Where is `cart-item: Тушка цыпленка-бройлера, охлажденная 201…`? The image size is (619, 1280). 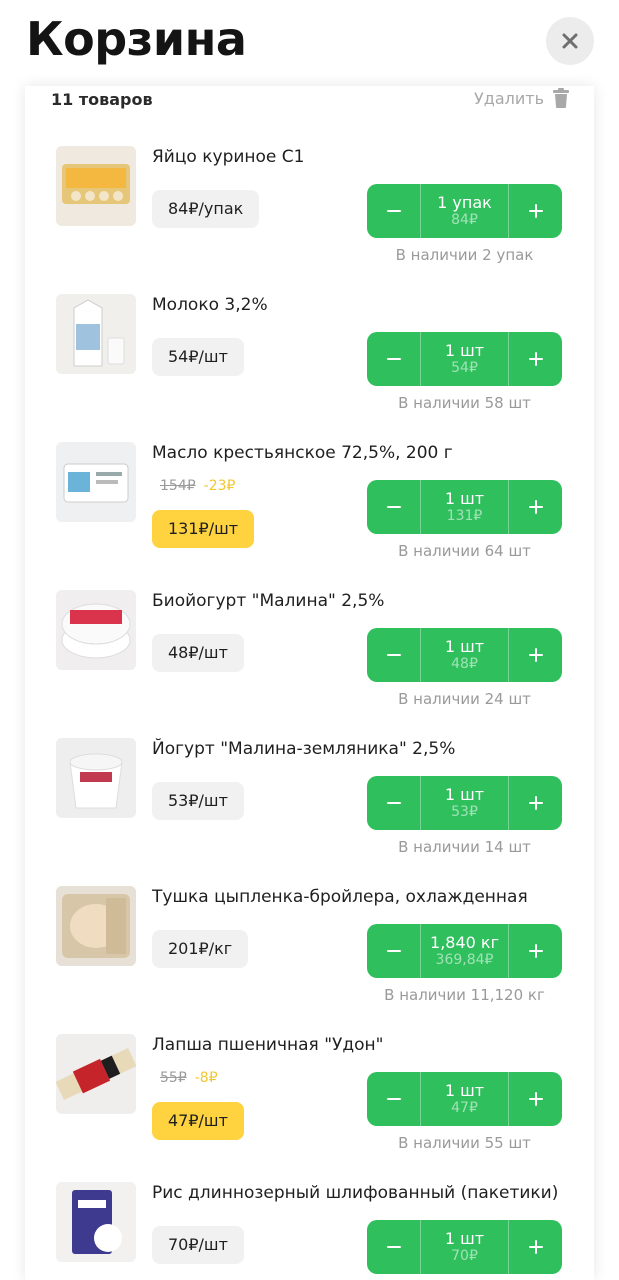 cart-item: Тушка цыпленка-бройлера, охлажденная 201… is located at coordinates (309, 960).